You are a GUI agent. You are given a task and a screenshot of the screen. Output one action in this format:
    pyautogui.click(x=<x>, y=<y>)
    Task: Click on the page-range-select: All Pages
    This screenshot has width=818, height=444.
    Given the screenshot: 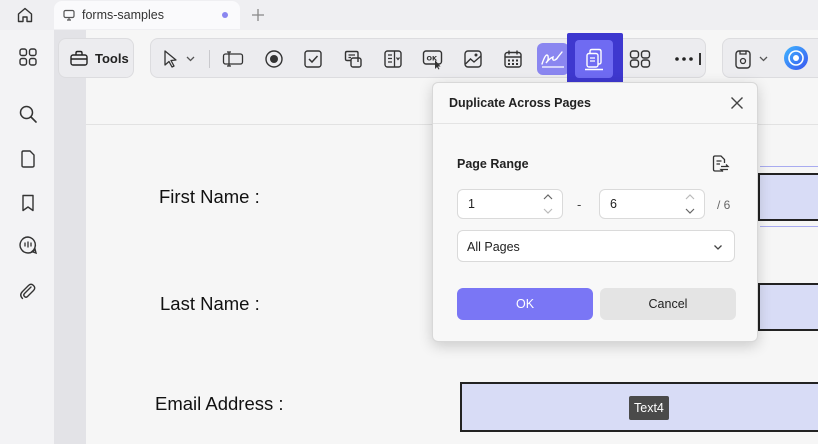 What is the action you would take?
    pyautogui.click(x=596, y=246)
    